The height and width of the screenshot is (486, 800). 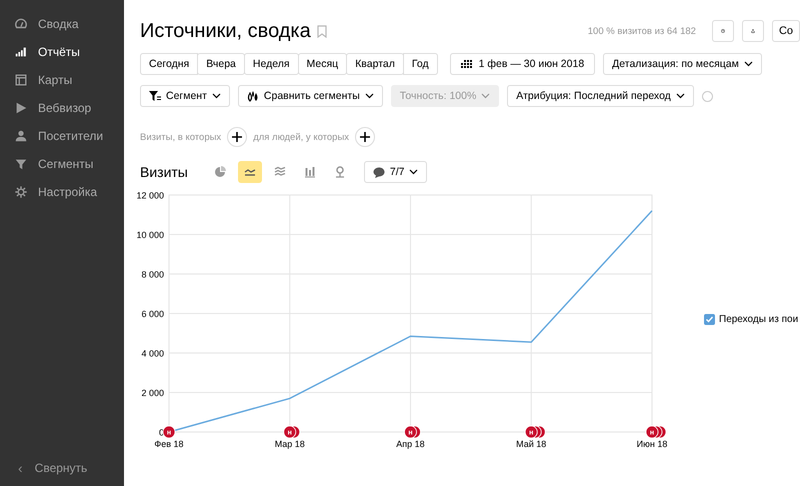 What do you see at coordinates (758, 319) in the screenshot?
I see `legend-label: Переходы из пои` at bounding box center [758, 319].